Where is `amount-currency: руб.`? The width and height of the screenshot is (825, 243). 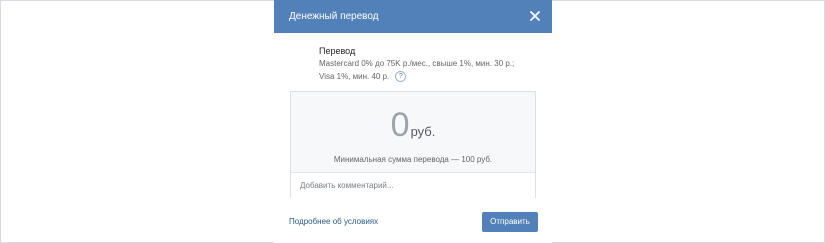 amount-currency: руб. is located at coordinates (423, 131).